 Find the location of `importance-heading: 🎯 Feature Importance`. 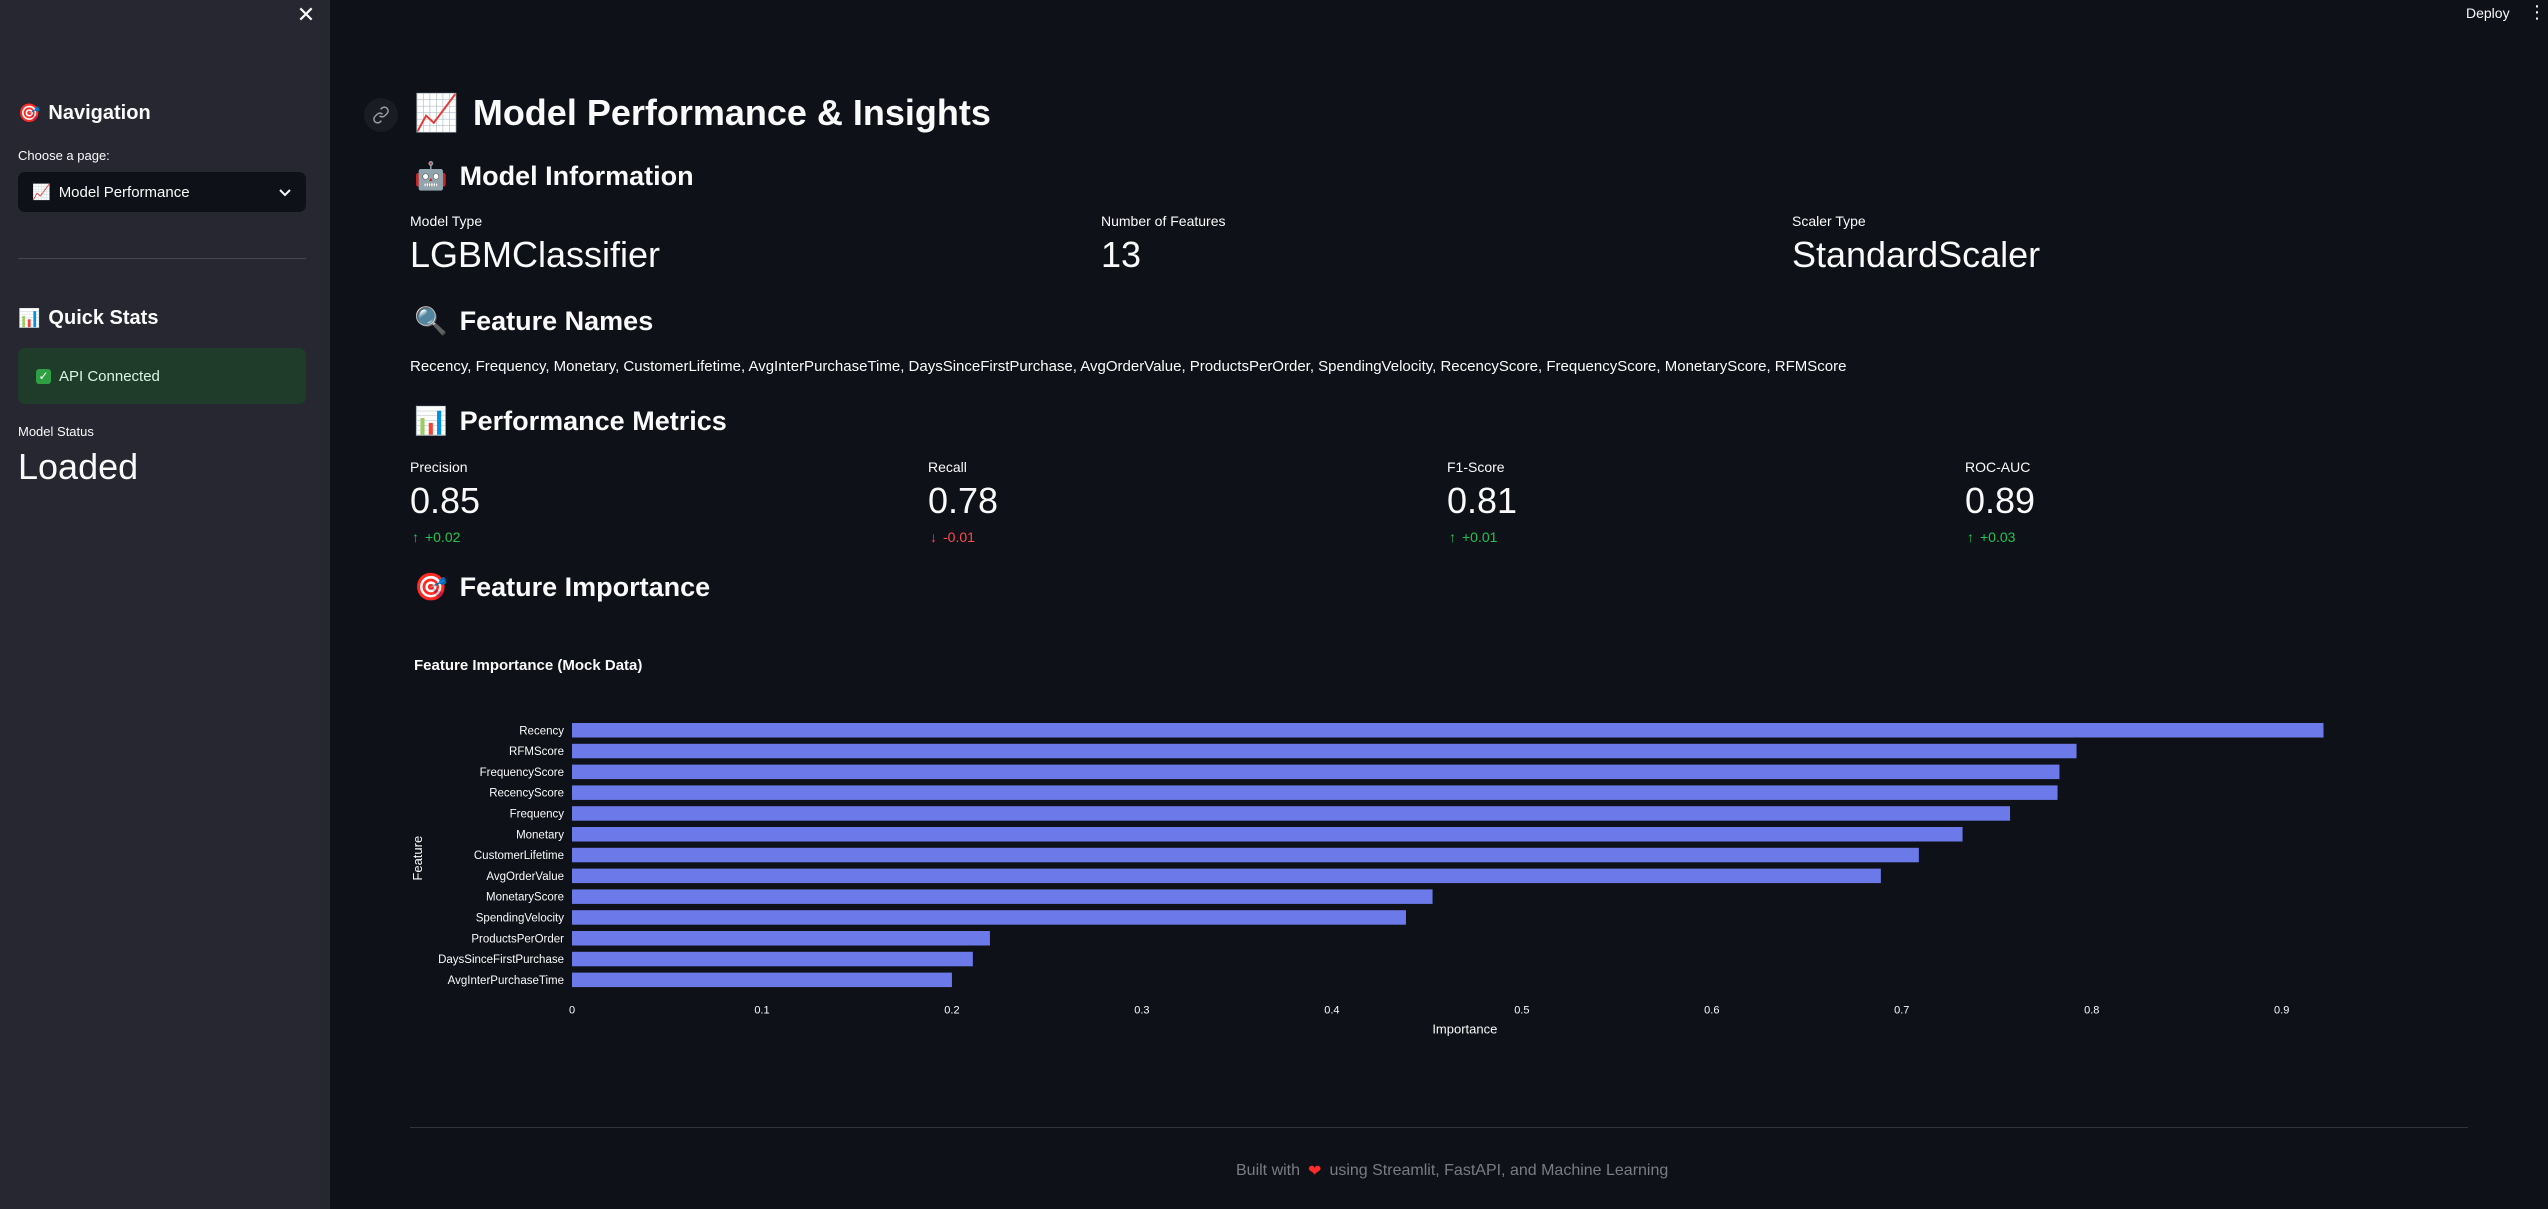

importance-heading: 🎯 Feature Importance is located at coordinates (562, 587).